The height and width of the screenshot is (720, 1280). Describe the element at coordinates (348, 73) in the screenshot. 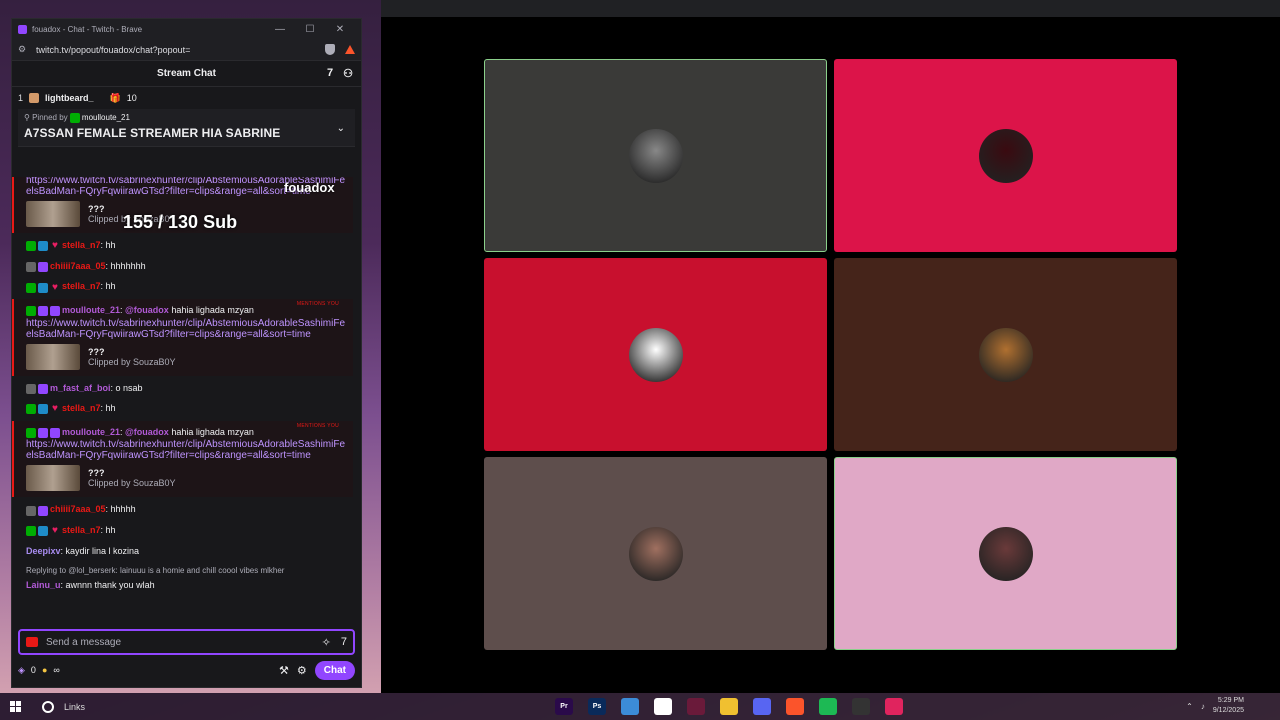

I see `users-icon: ⚇` at that location.